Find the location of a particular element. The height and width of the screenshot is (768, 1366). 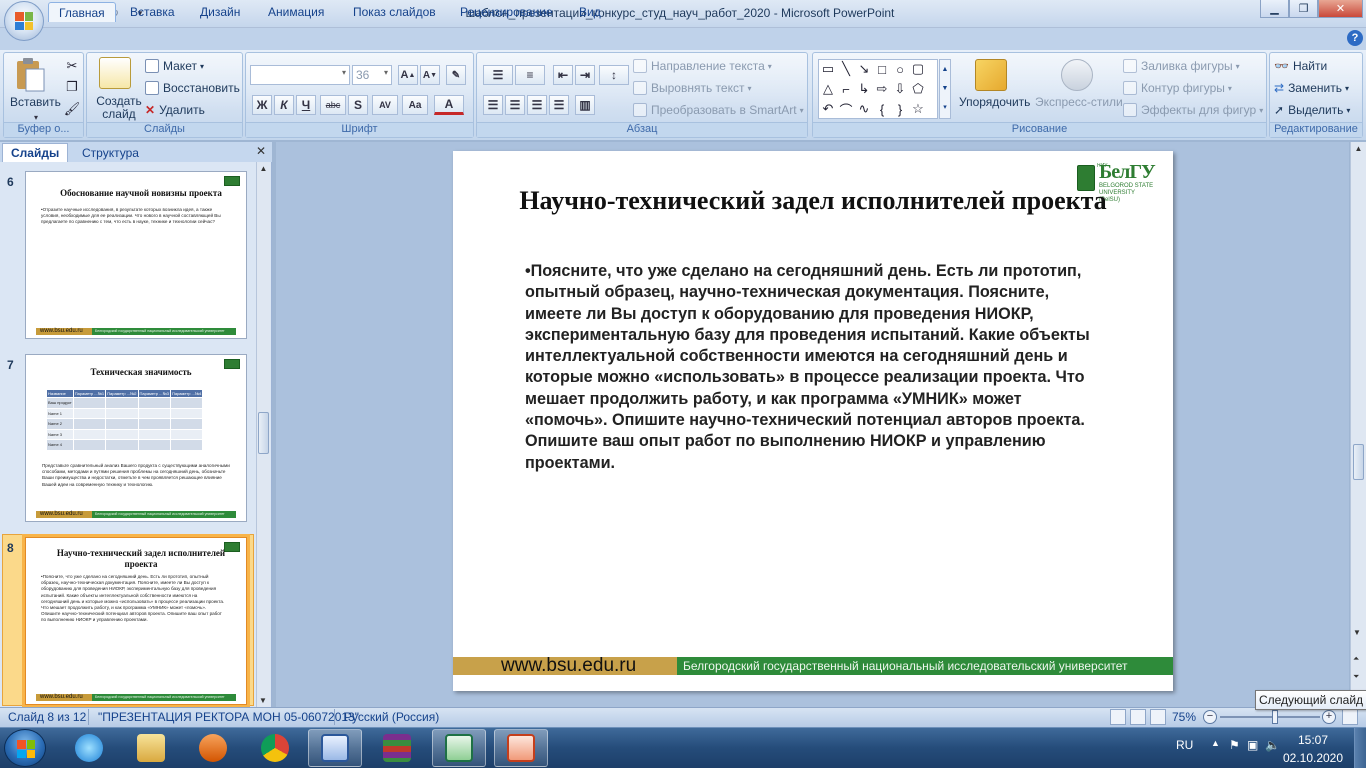

new-slide-button: Создать слайд is located at coordinates (119, 108).